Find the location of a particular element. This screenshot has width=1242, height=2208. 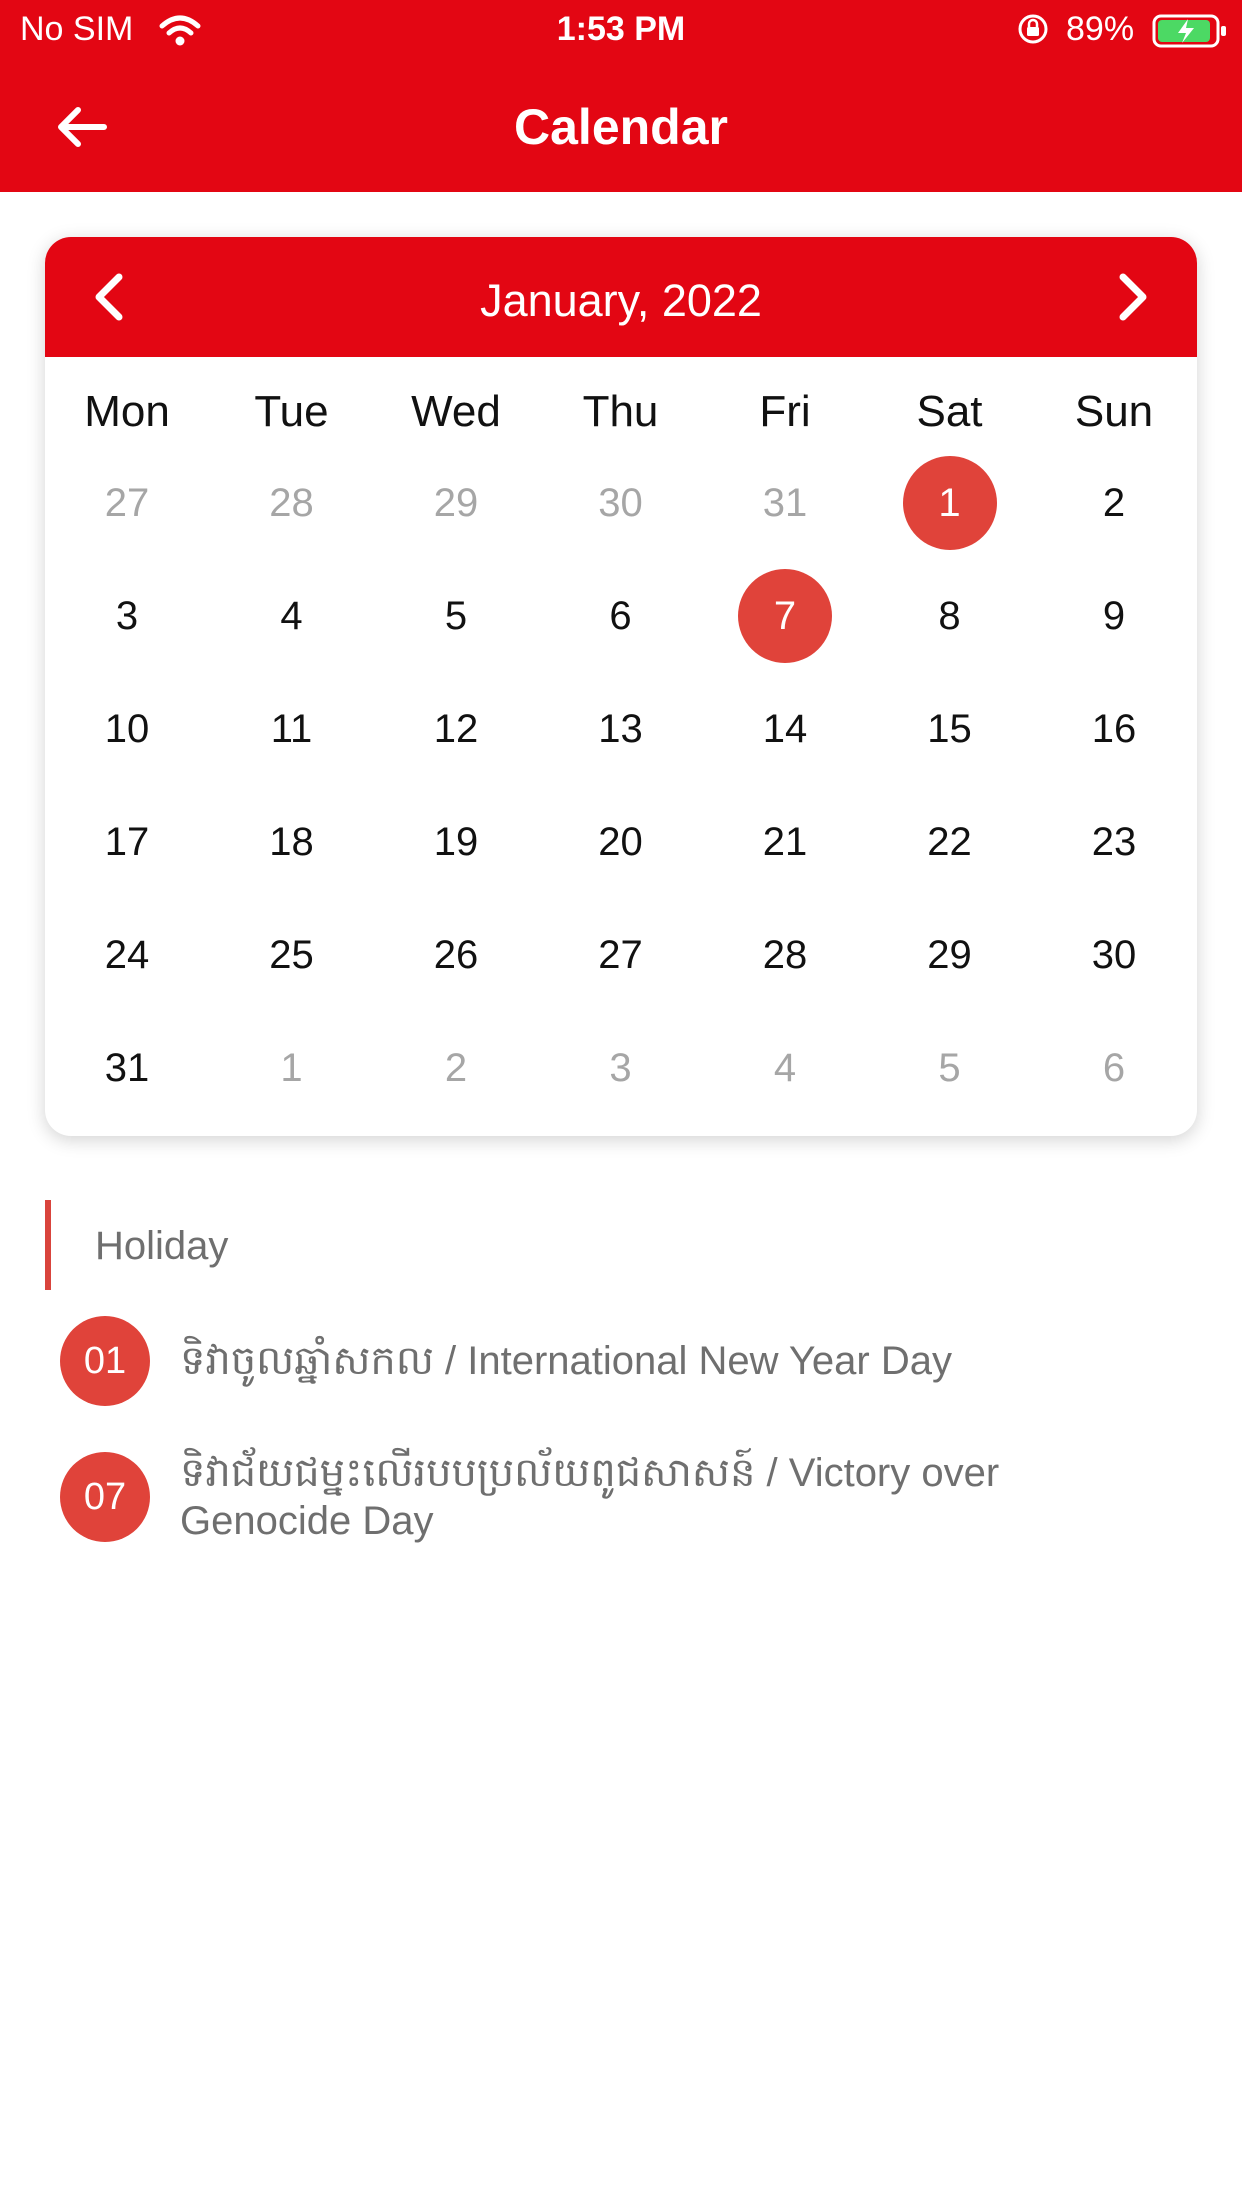

weekday-label-wed: Wed is located at coordinates (456, 411).